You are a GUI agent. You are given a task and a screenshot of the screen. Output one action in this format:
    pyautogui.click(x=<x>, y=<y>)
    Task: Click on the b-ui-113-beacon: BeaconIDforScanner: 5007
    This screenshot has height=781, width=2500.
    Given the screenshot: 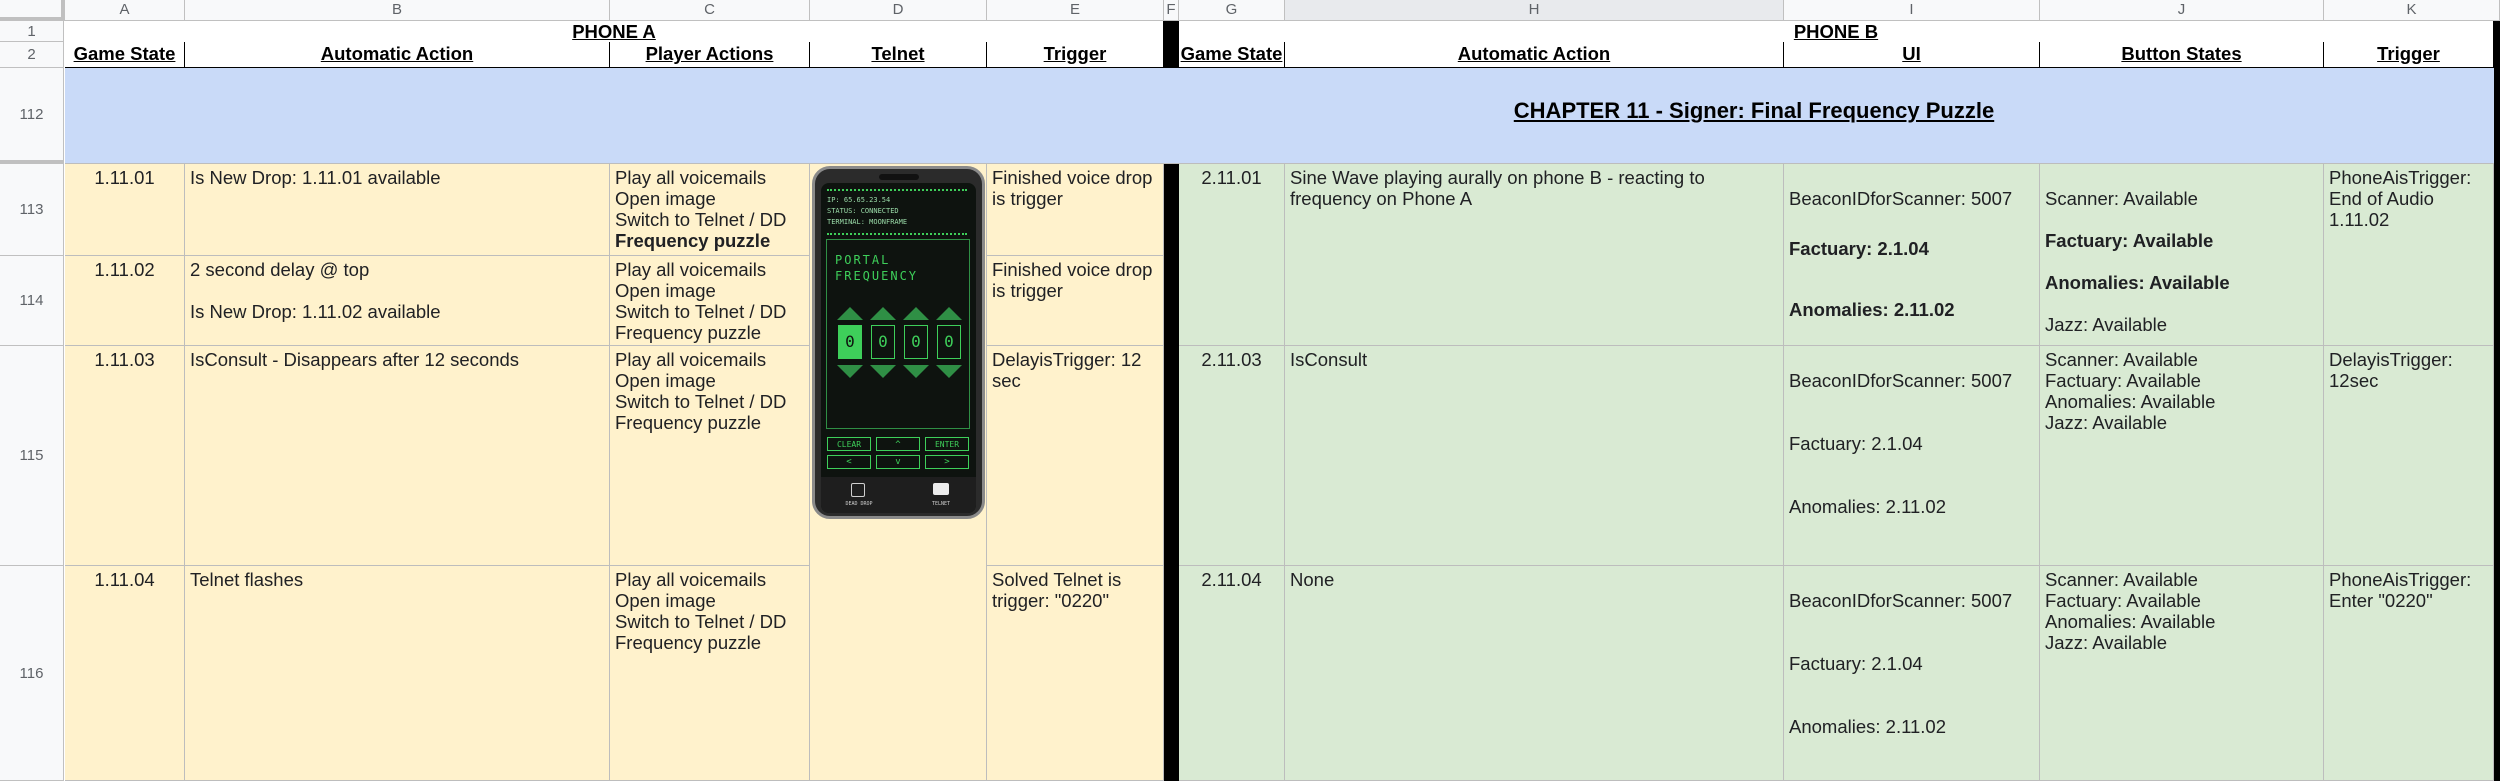 What is the action you would take?
    pyautogui.click(x=1901, y=198)
    